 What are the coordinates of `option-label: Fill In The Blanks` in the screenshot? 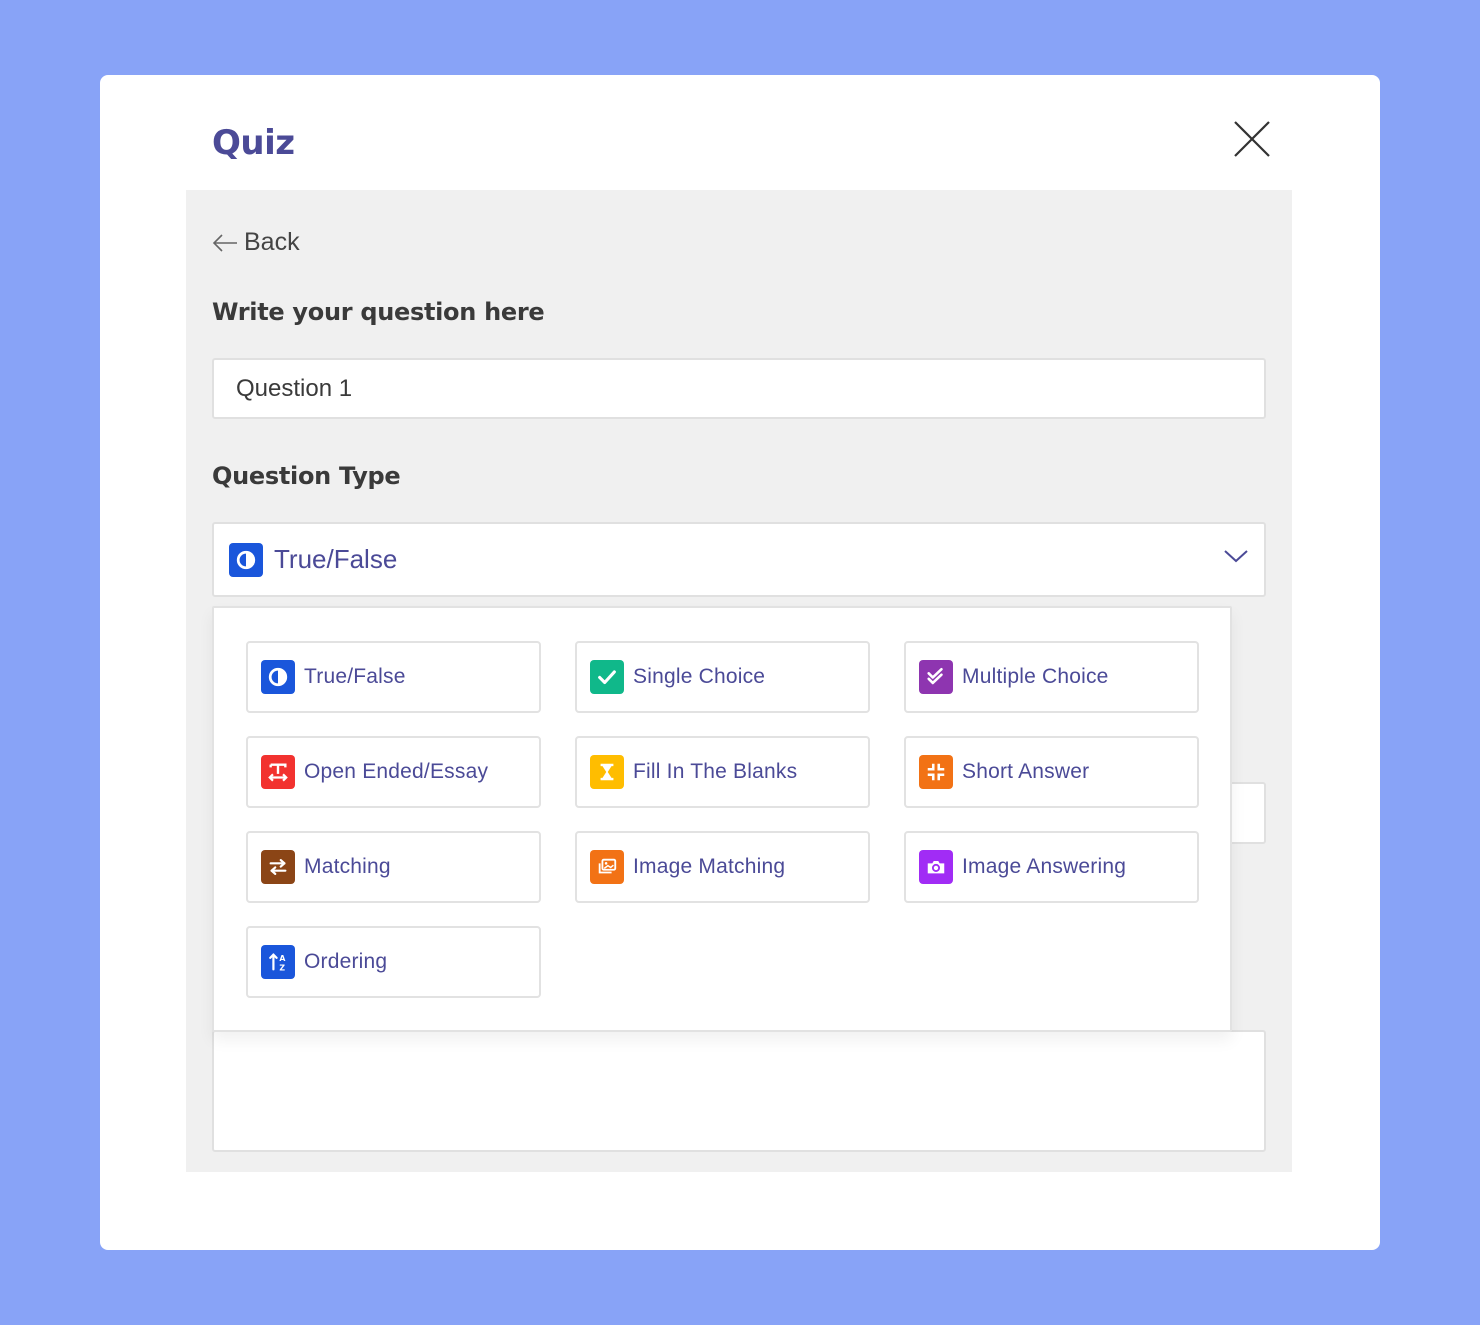 It's located at (715, 771).